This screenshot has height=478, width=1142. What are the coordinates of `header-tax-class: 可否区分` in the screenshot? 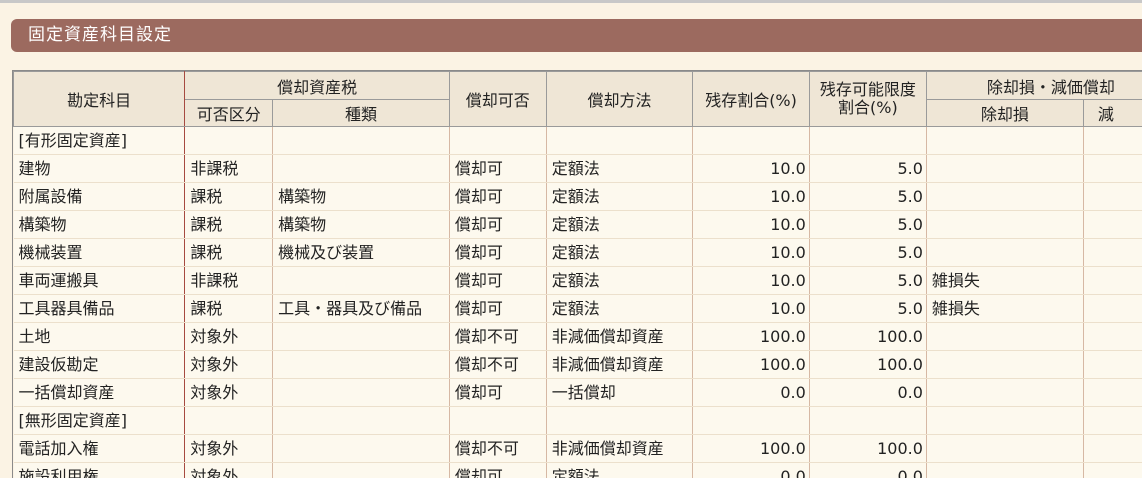 It's located at (229, 113).